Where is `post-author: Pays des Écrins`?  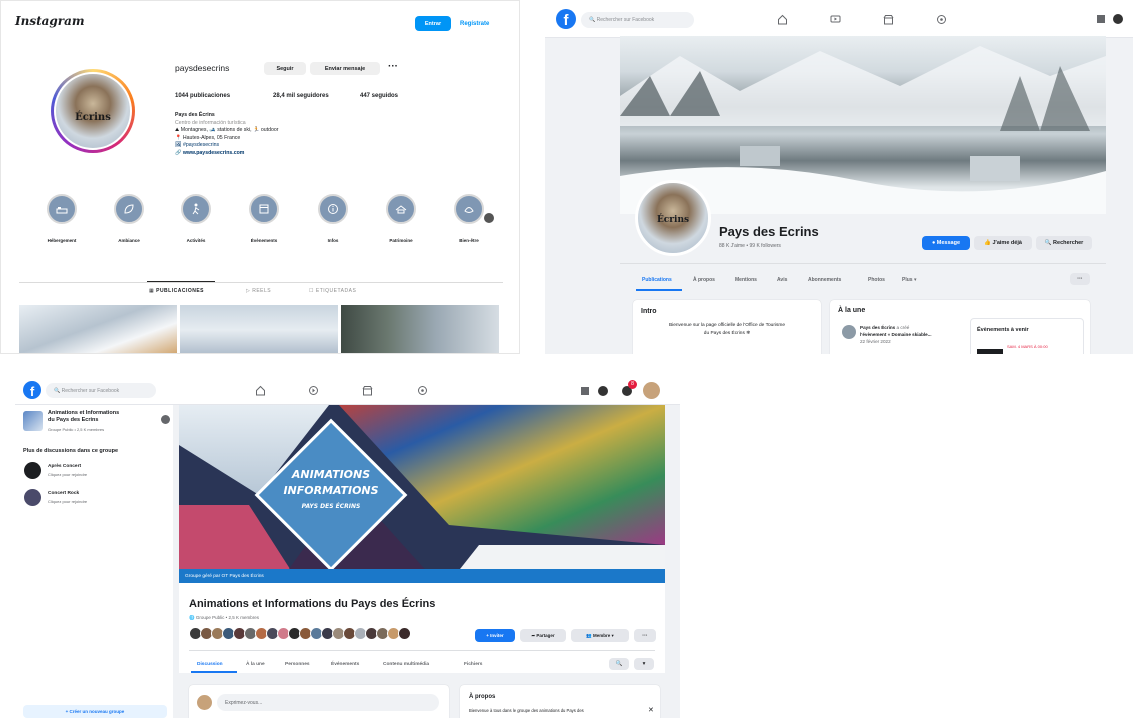 post-author: Pays des Écrins is located at coordinates (877, 327).